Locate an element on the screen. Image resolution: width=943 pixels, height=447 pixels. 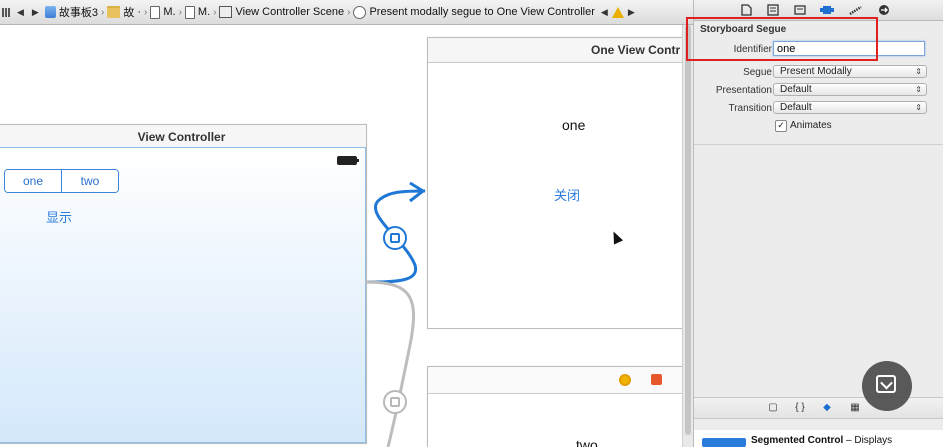
transition-popup: Default ⇕ is located at coordinates (850, 107).